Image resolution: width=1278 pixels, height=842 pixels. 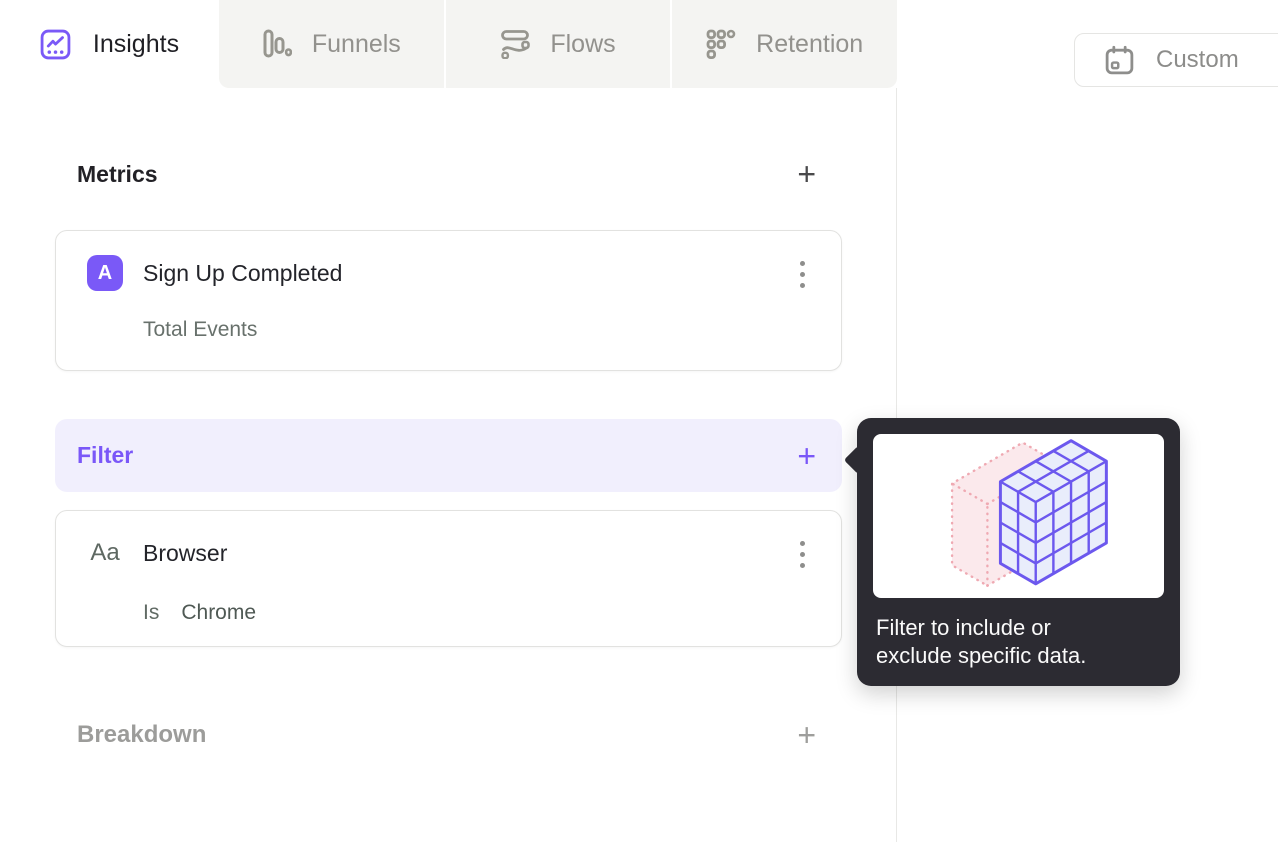 I want to click on metric-menu-button, so click(x=802, y=274).